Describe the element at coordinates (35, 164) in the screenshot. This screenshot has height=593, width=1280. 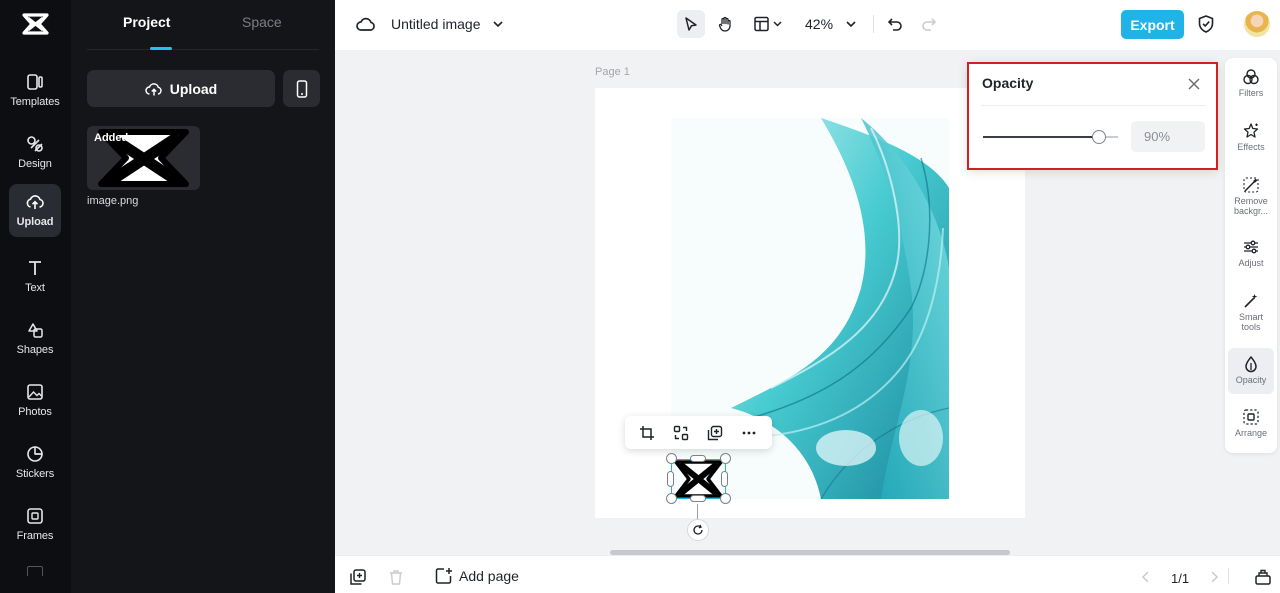
I see `sidebar-item-label: Design` at that location.